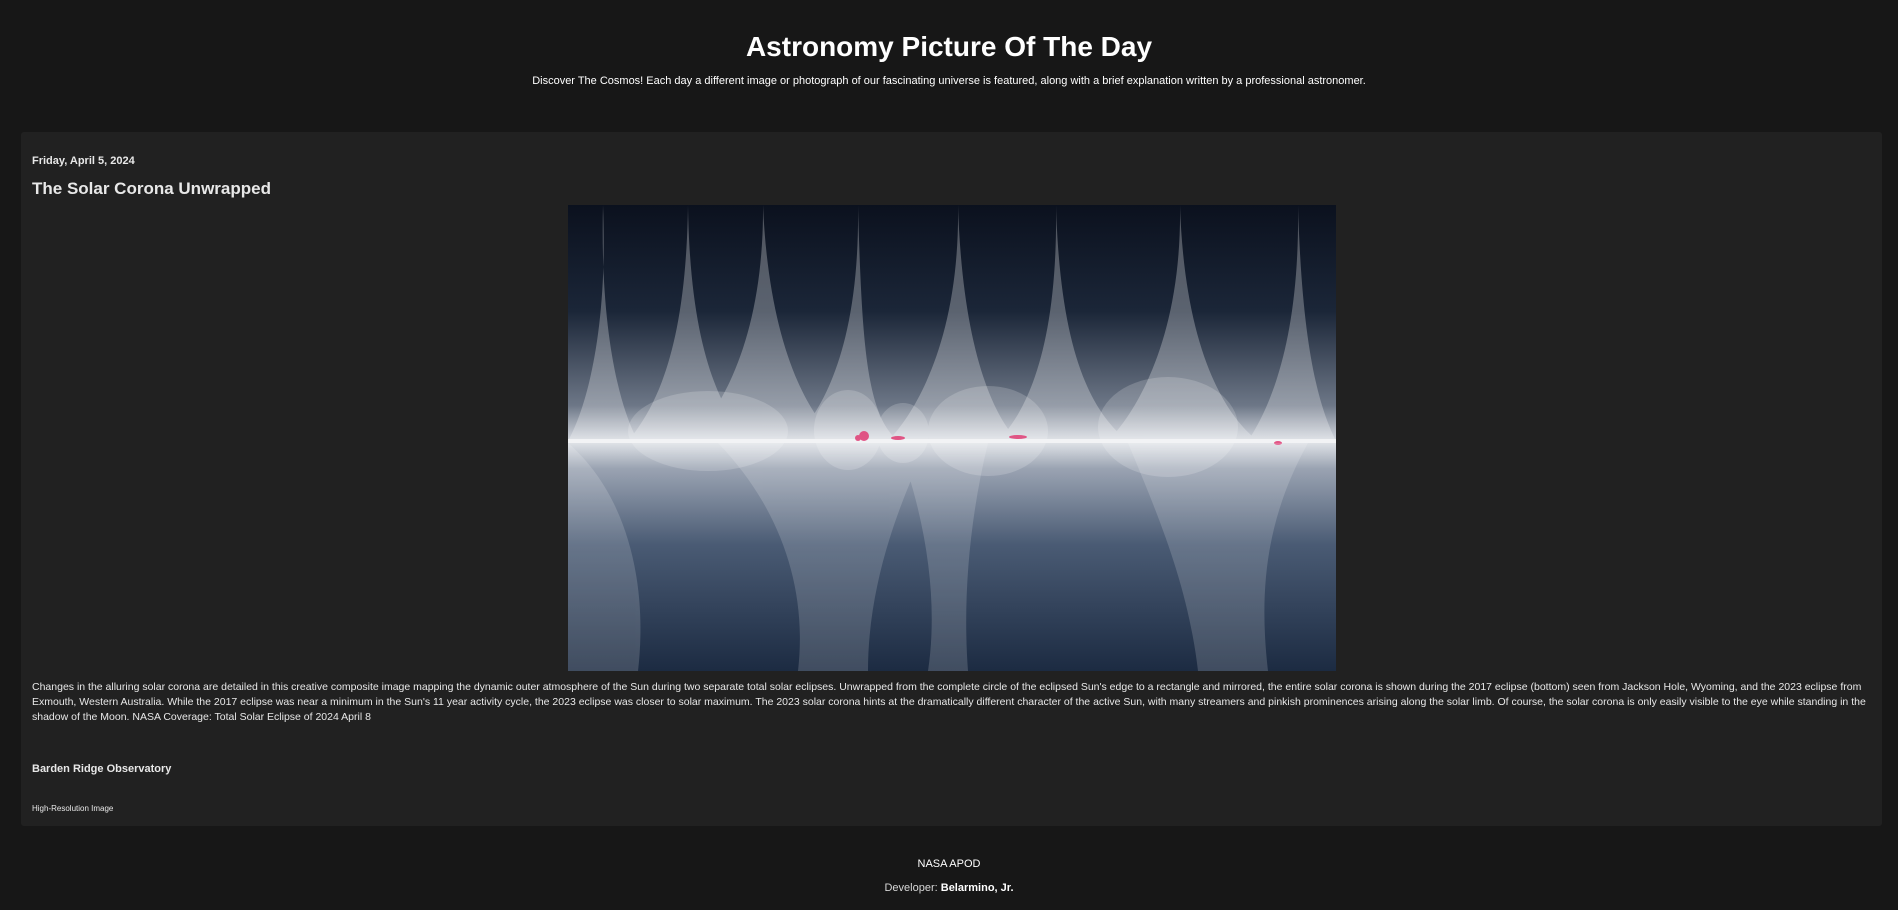 This screenshot has width=1898, height=910. I want to click on developer-label: Developer:, so click(911, 888).